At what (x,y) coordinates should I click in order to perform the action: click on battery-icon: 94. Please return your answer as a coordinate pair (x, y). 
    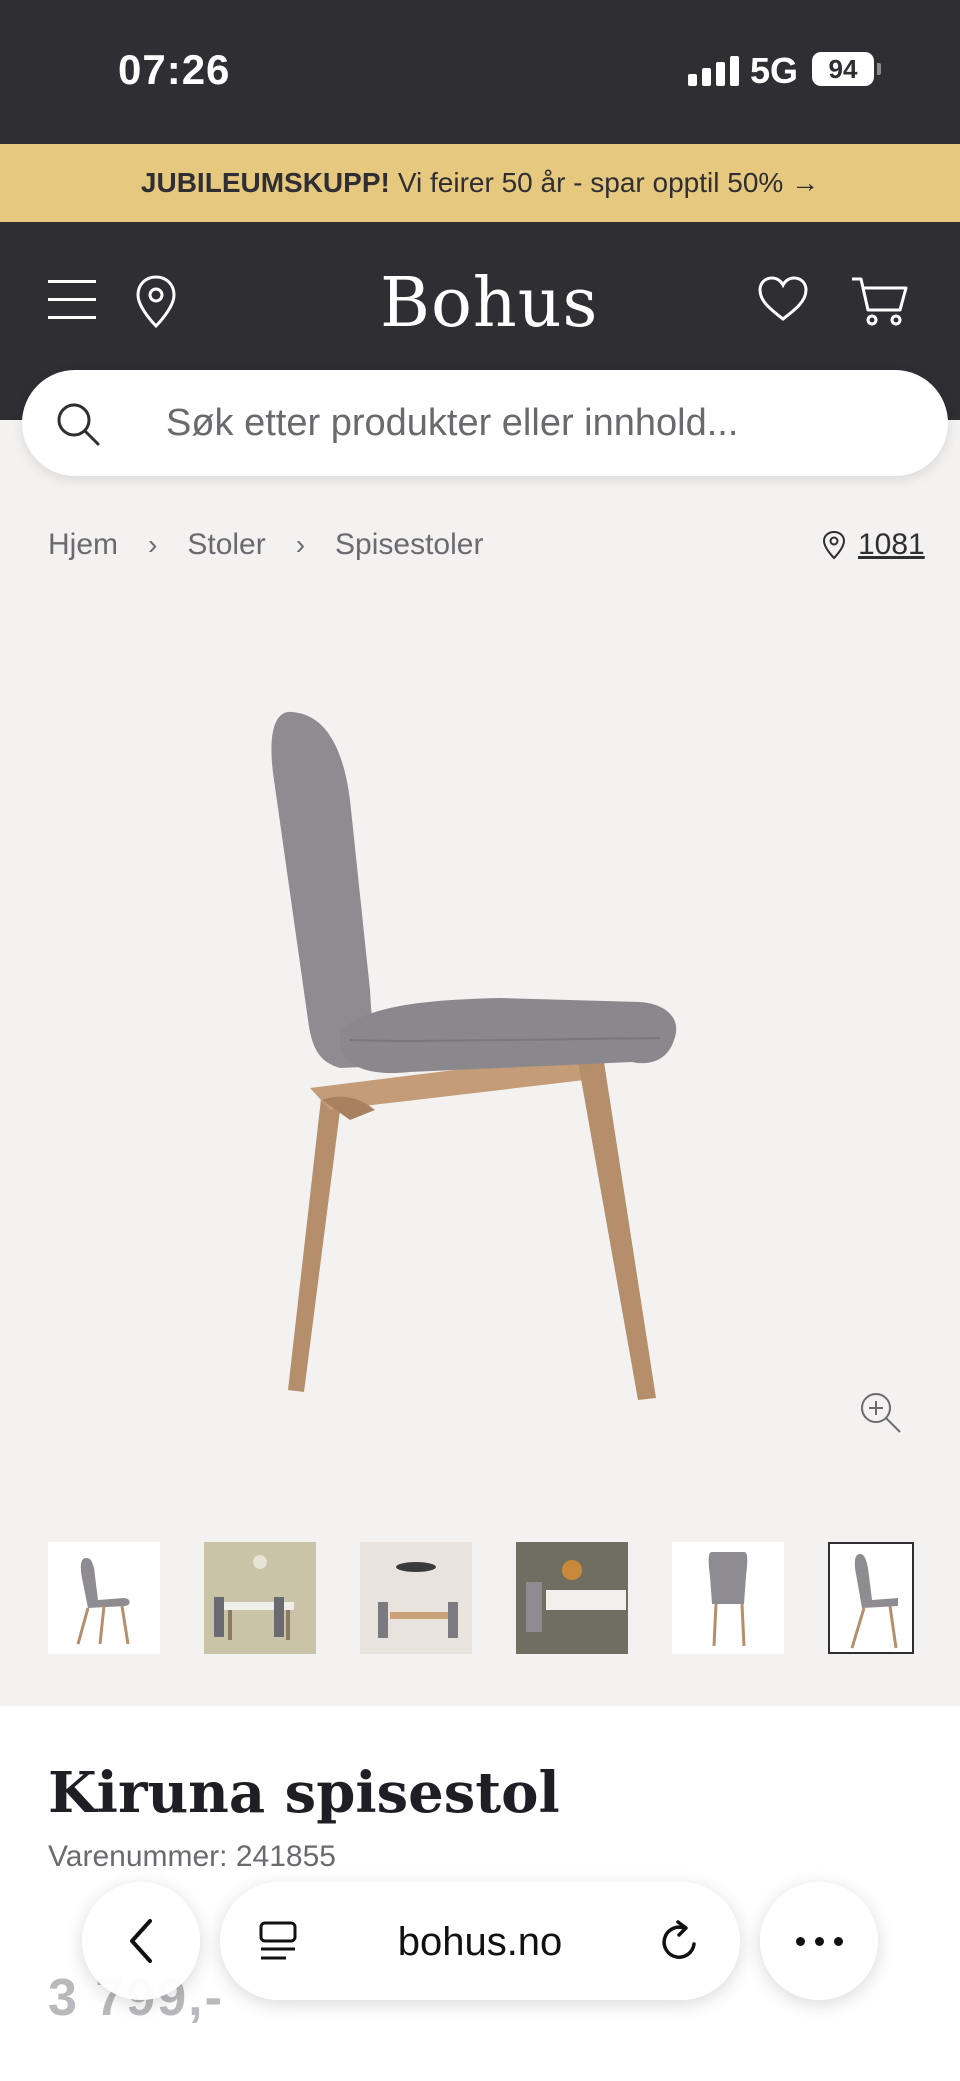
    Looking at the image, I should click on (843, 69).